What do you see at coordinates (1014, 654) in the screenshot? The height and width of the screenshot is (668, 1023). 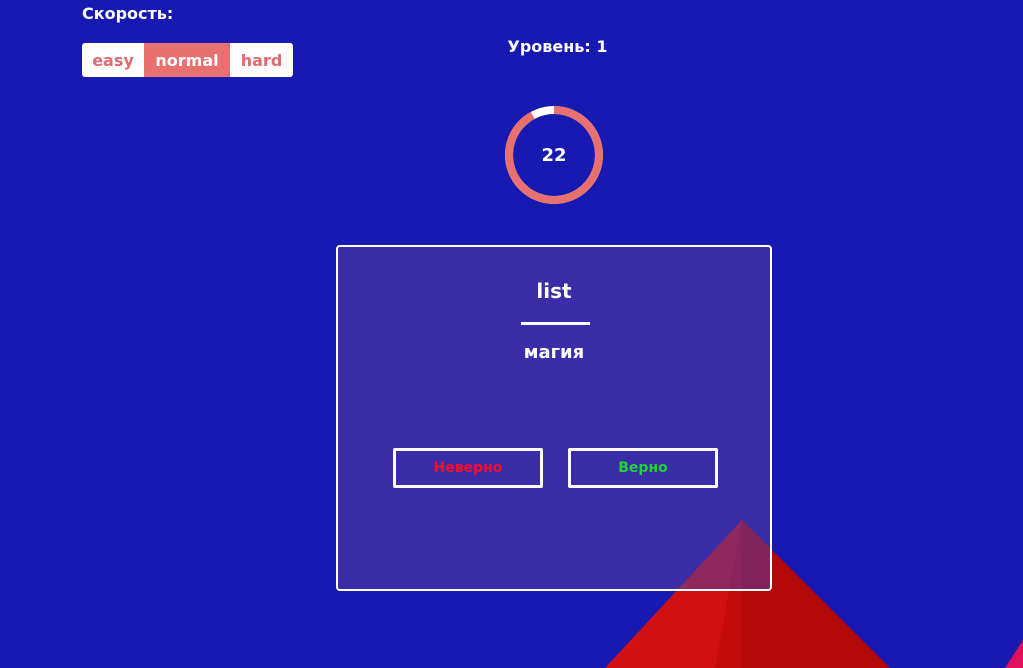 I see `pink-corner` at bounding box center [1014, 654].